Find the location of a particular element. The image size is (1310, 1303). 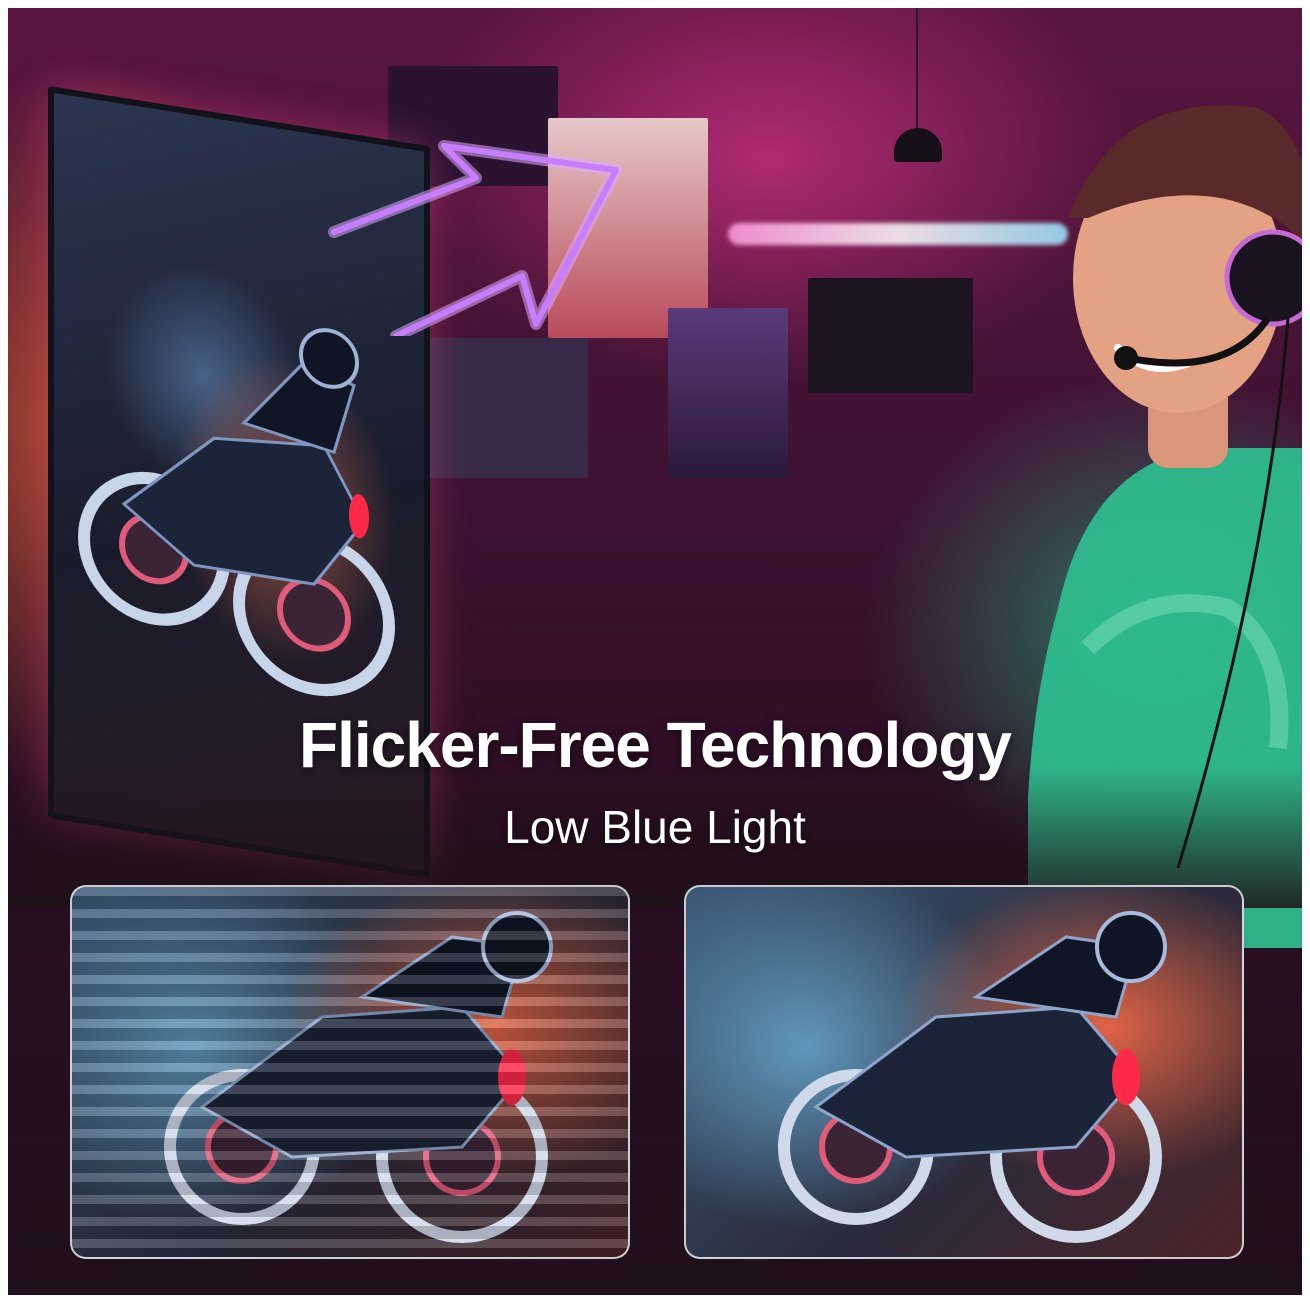

comparison-panel-flicker-free is located at coordinates (964, 1072).